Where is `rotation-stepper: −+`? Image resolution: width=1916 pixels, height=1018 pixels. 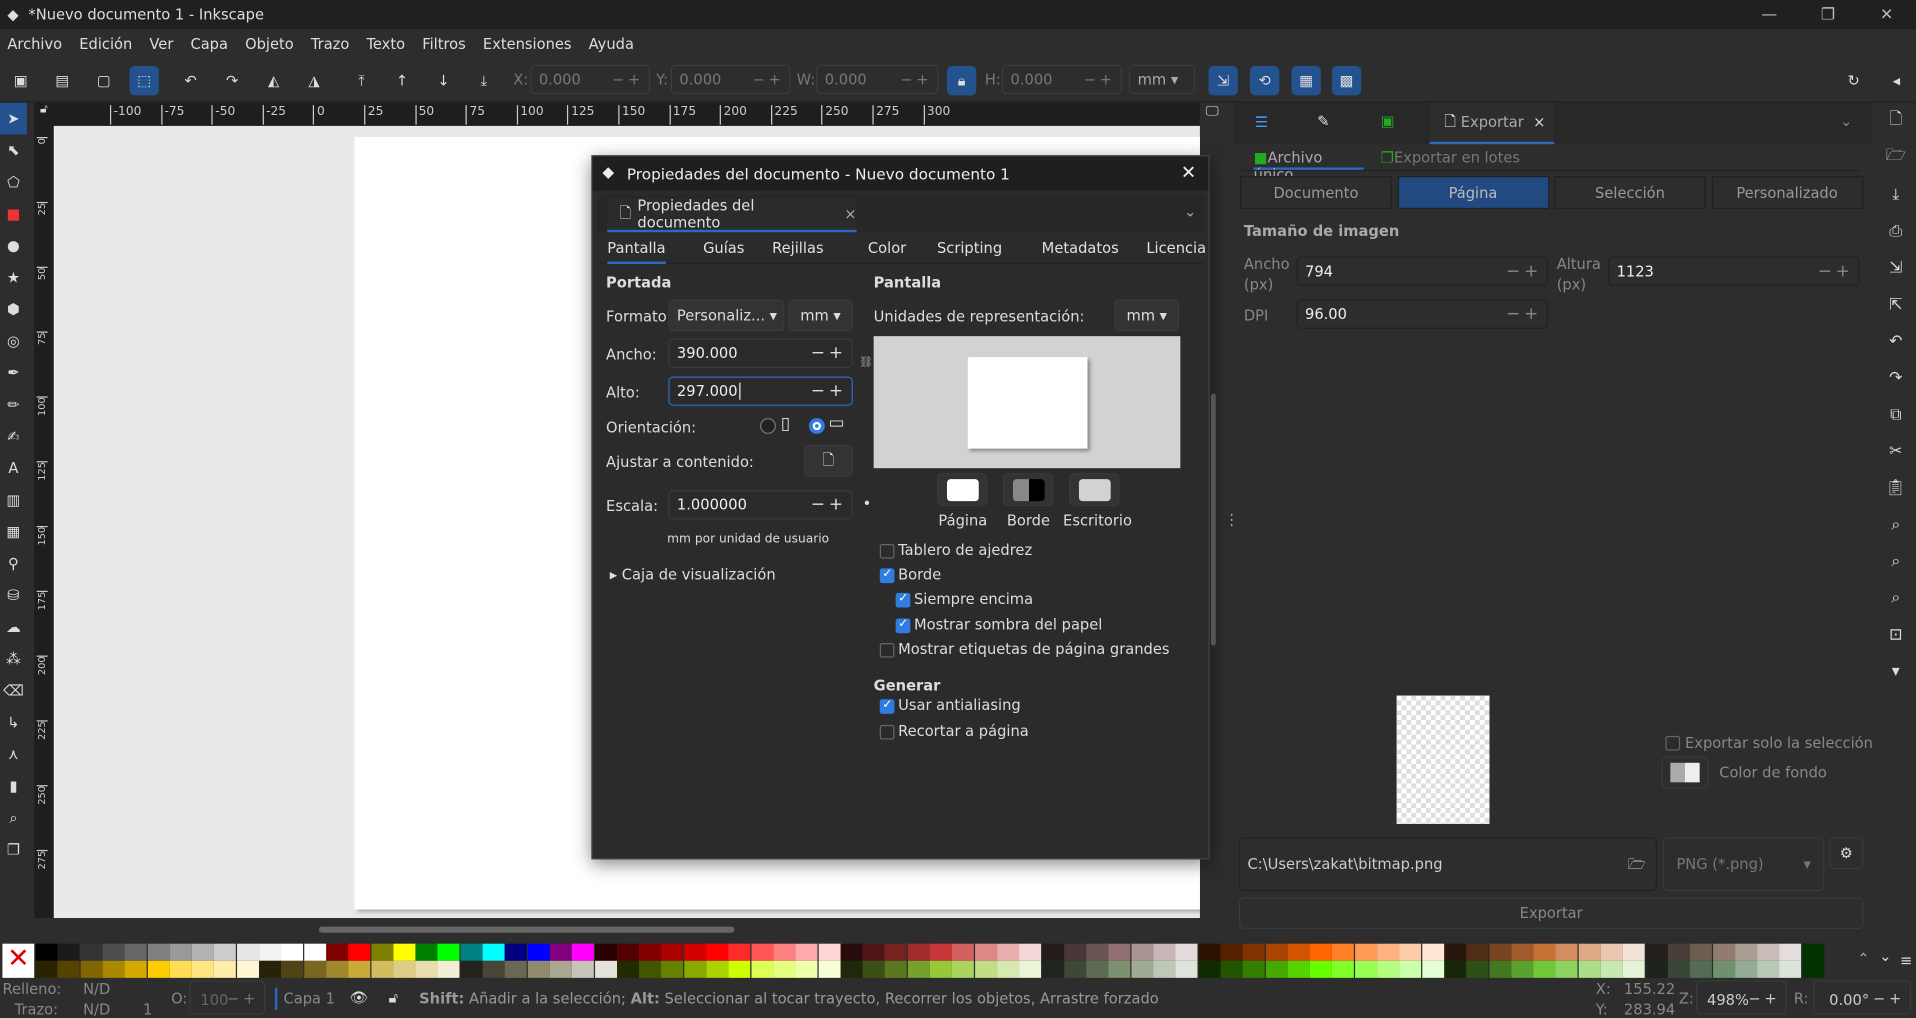
rotation-stepper: −+ is located at coordinates (1889, 998).